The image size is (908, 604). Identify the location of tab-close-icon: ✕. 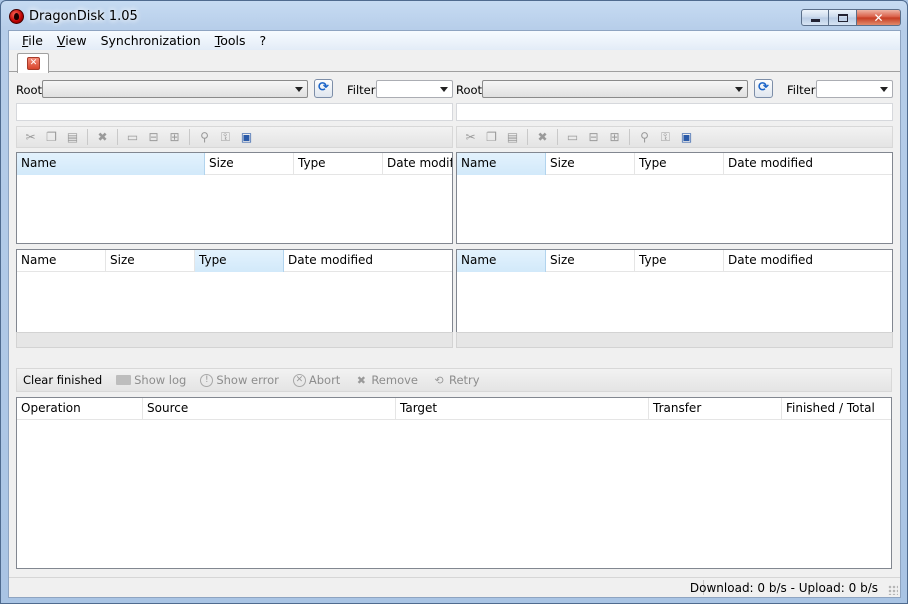
(33, 63).